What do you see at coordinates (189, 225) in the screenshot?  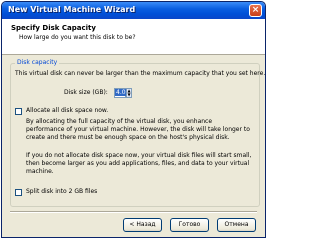 I see `finish-button: Готово` at bounding box center [189, 225].